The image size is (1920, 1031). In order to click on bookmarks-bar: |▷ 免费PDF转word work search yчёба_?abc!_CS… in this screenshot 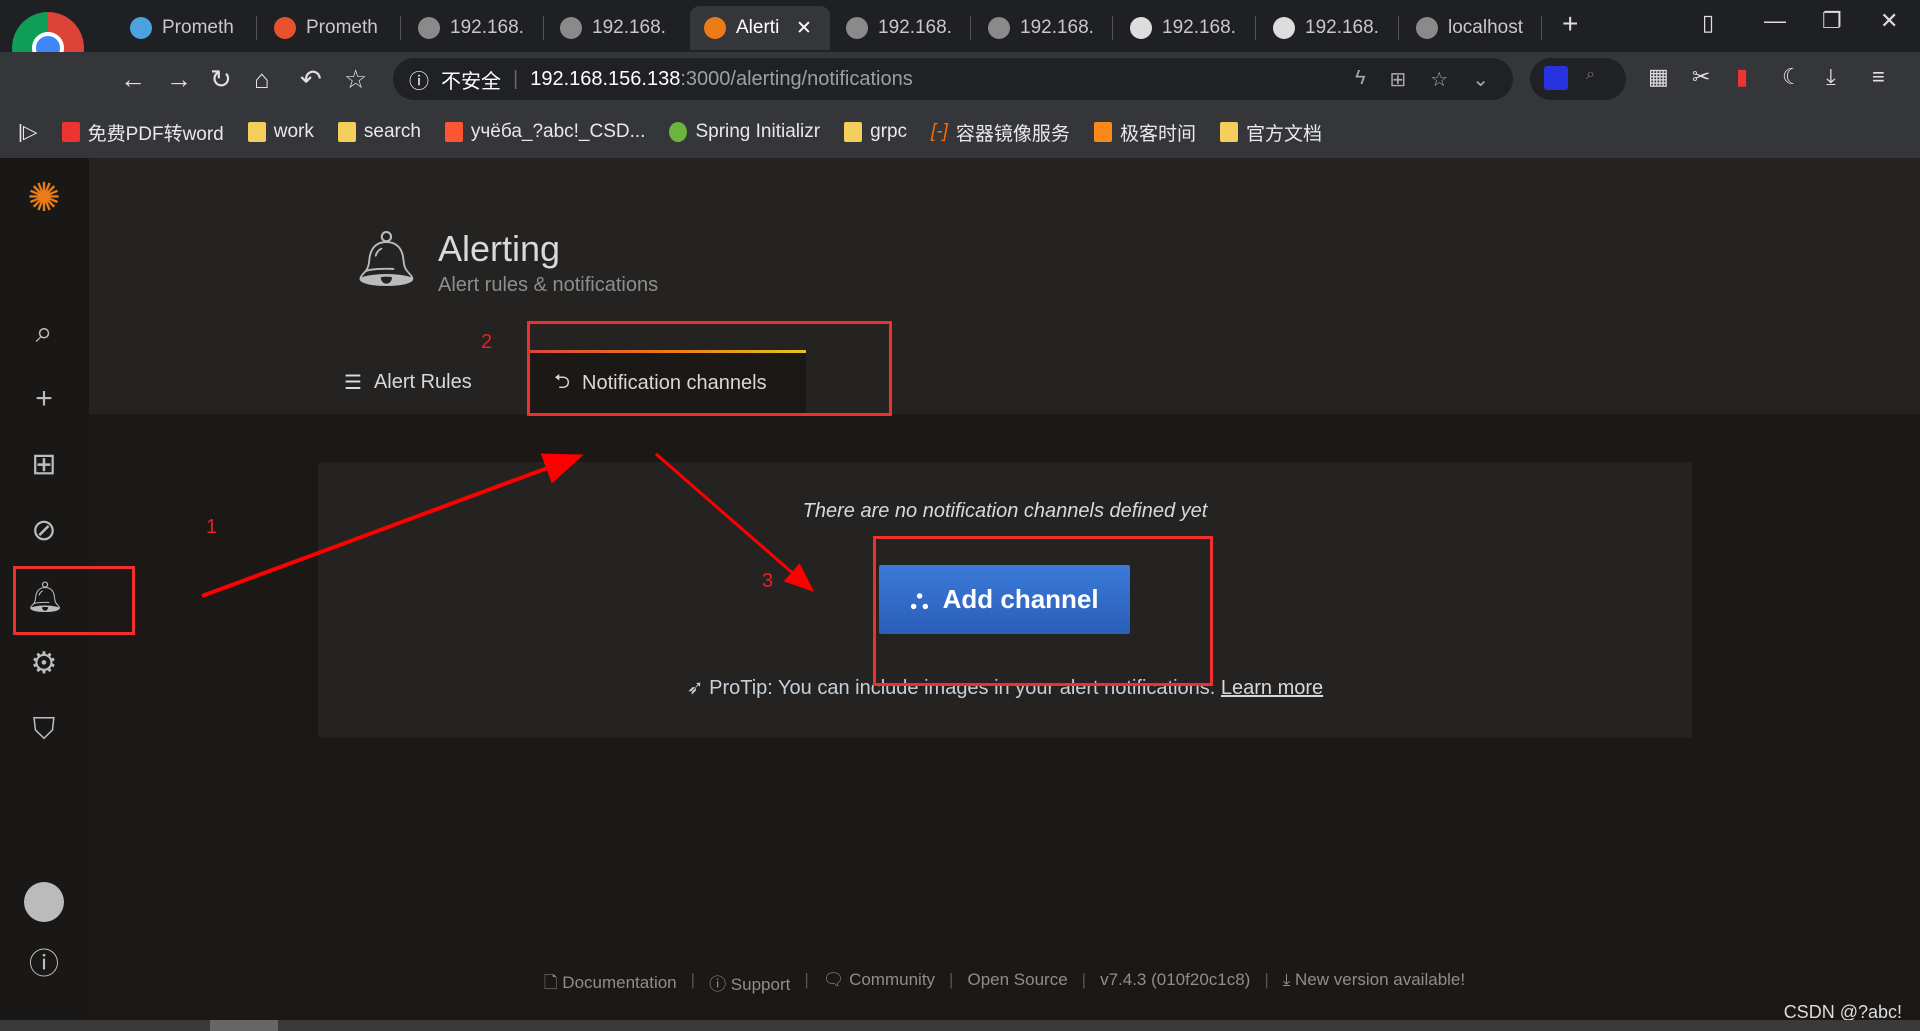, I will do `click(960, 132)`.